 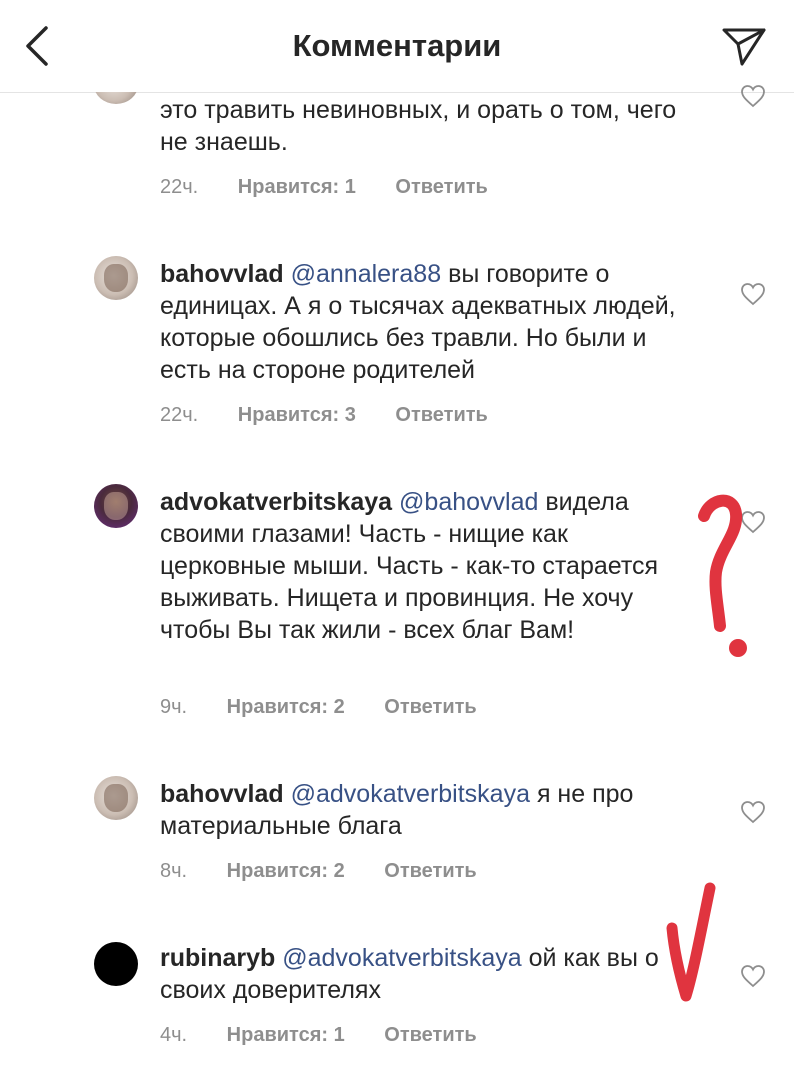 I want to click on comment-meta: 9ч. Нравится: 2 Ответить, so click(x=335, y=707).